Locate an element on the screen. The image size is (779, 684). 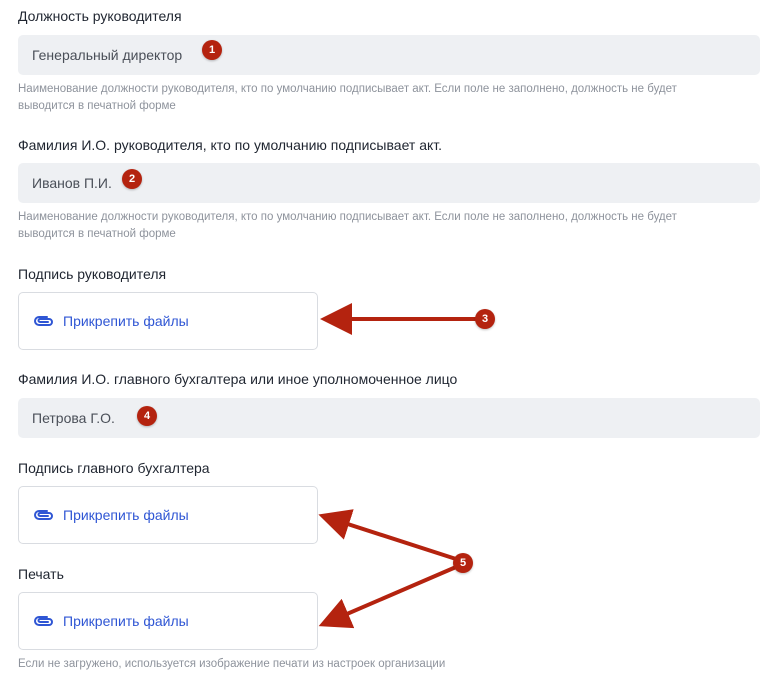
arrow-5-bottom is located at coordinates (388, 597).